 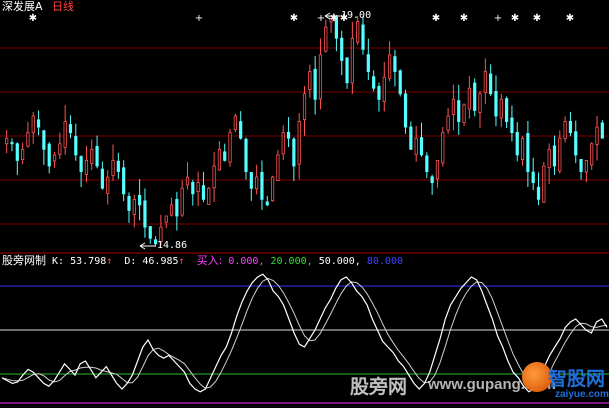 What do you see at coordinates (24, 260) in the screenshot?
I see `indicator-name: 股旁网制` at bounding box center [24, 260].